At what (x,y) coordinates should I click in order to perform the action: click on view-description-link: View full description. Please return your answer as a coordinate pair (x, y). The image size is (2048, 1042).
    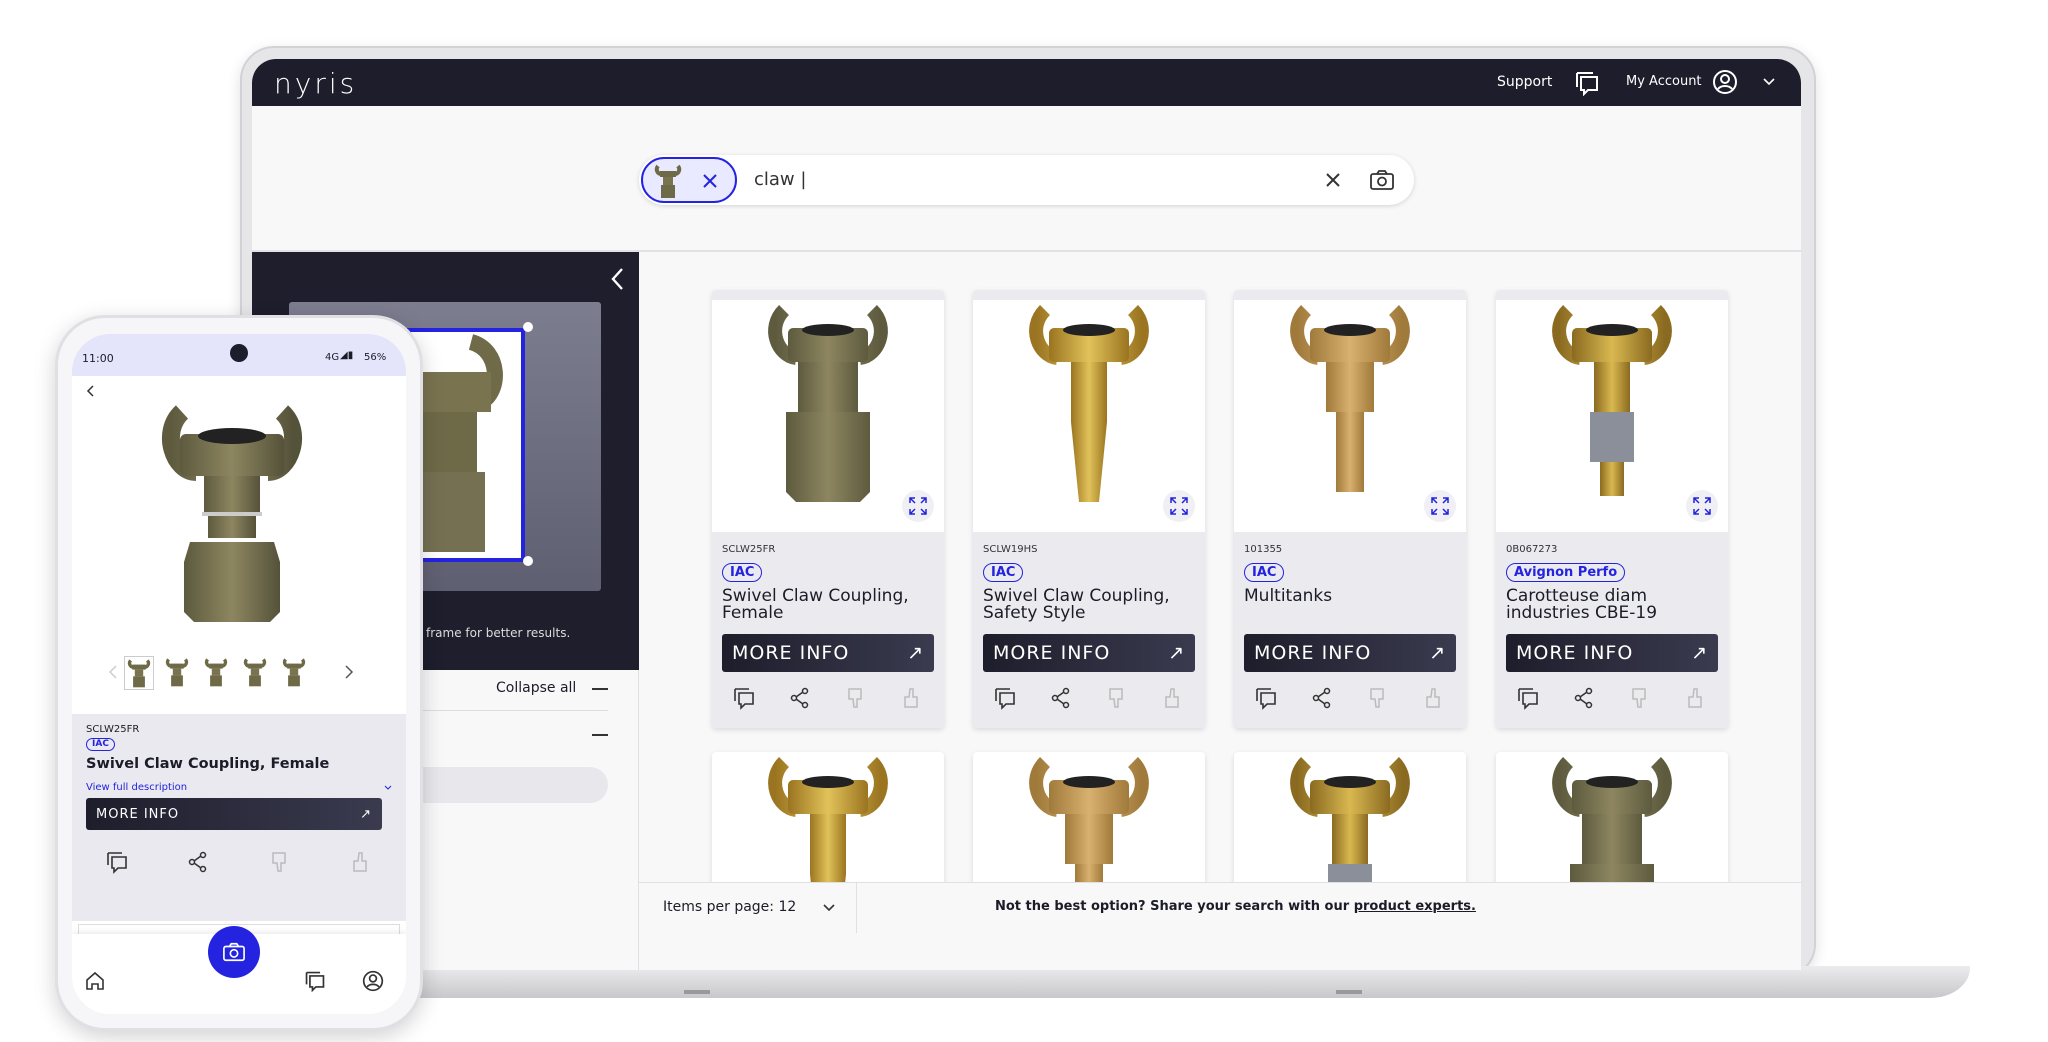
    Looking at the image, I should click on (136, 787).